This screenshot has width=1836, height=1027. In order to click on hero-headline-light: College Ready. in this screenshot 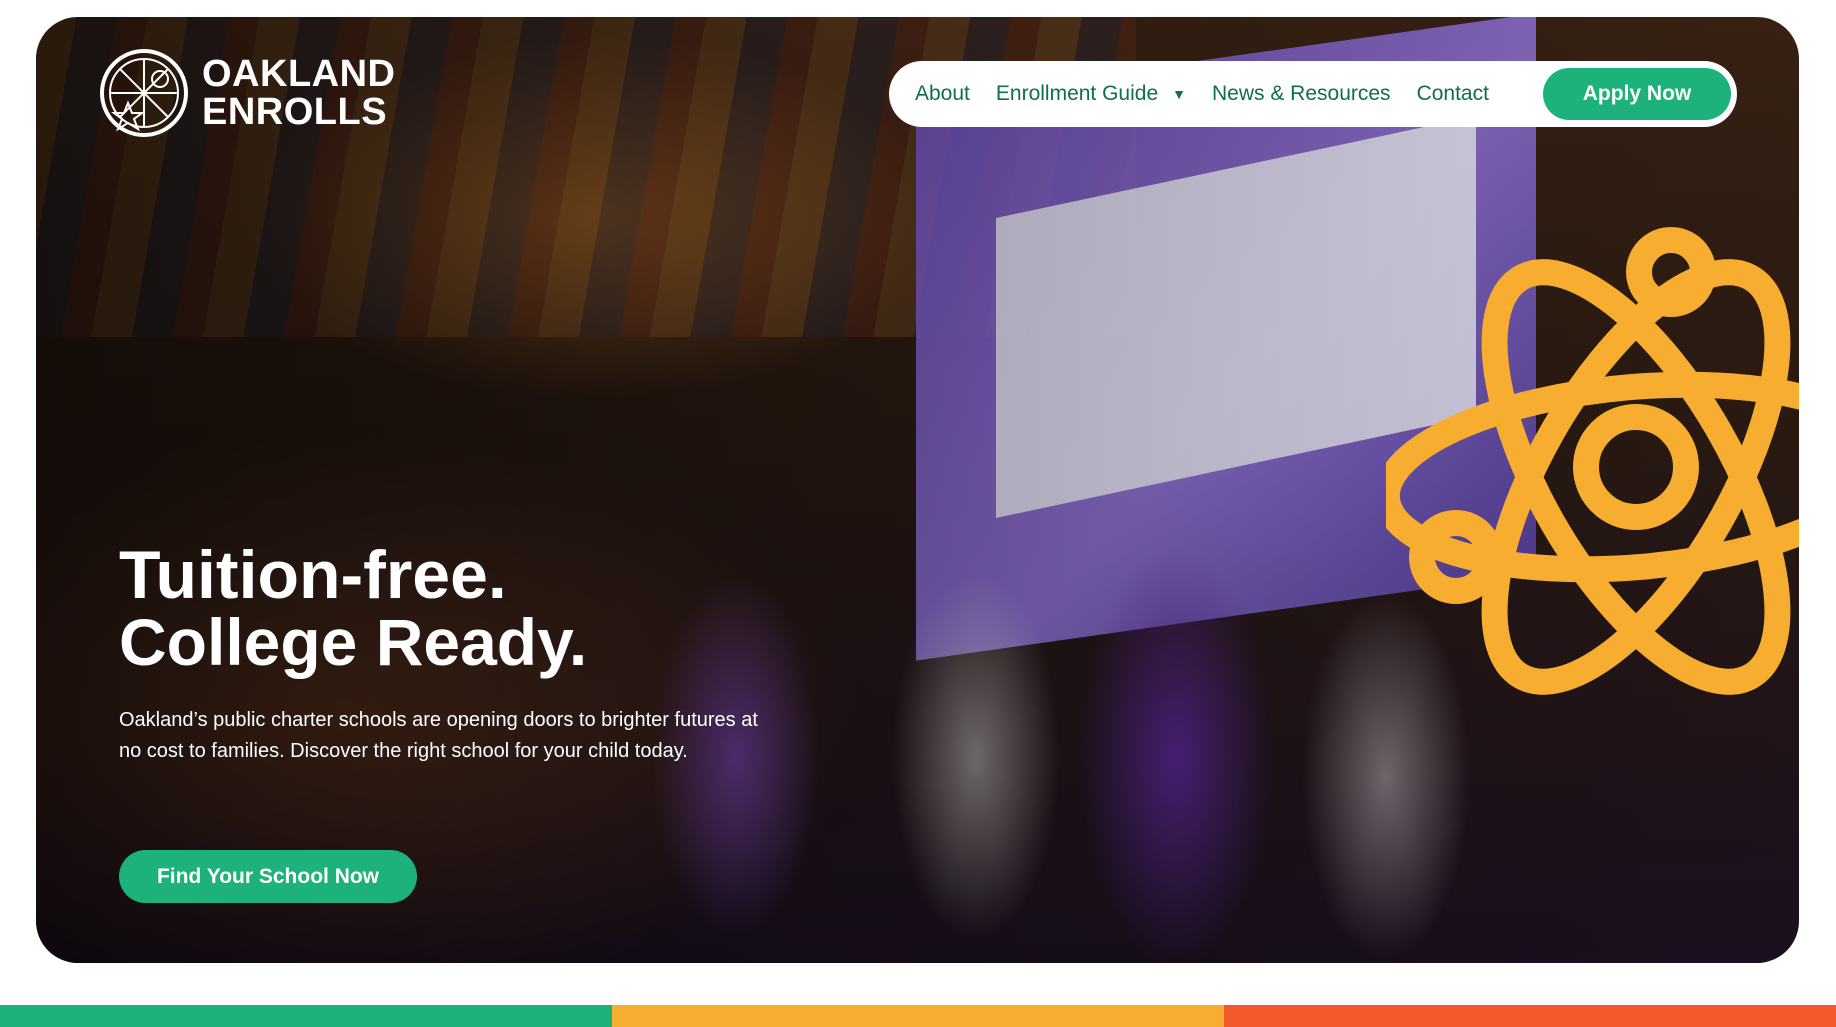, I will do `click(353, 642)`.